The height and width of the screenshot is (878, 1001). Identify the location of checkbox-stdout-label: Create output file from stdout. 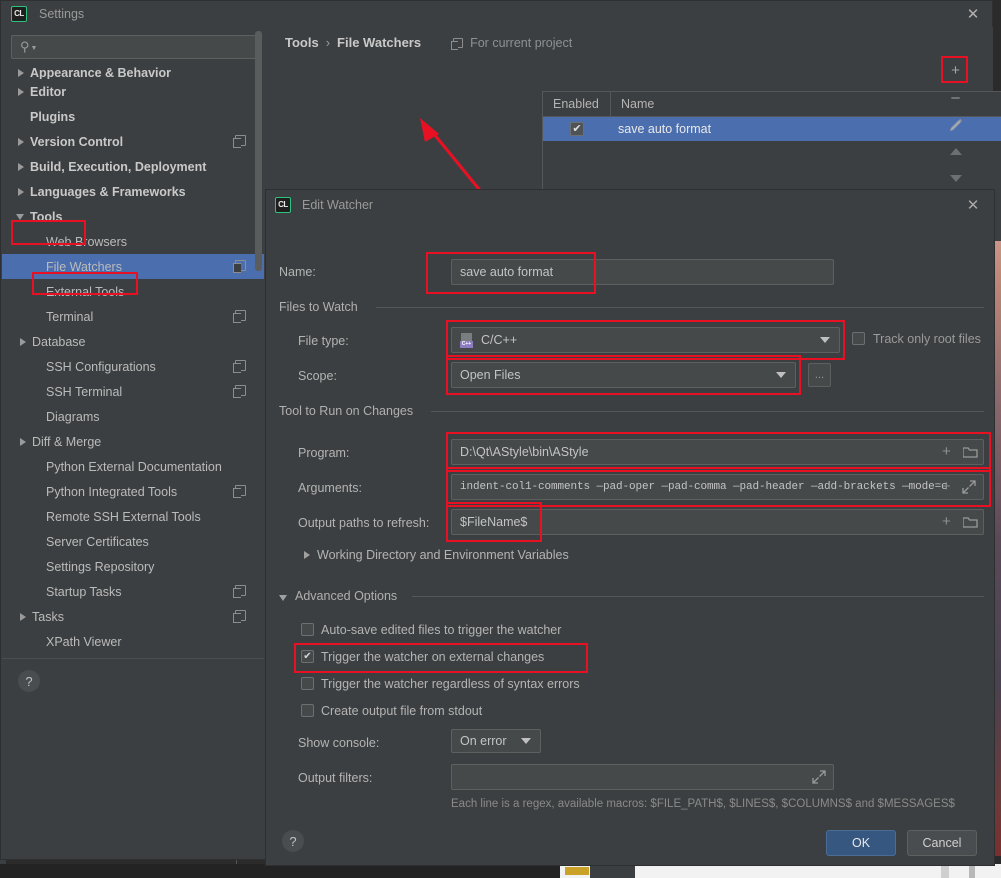
(402, 711).